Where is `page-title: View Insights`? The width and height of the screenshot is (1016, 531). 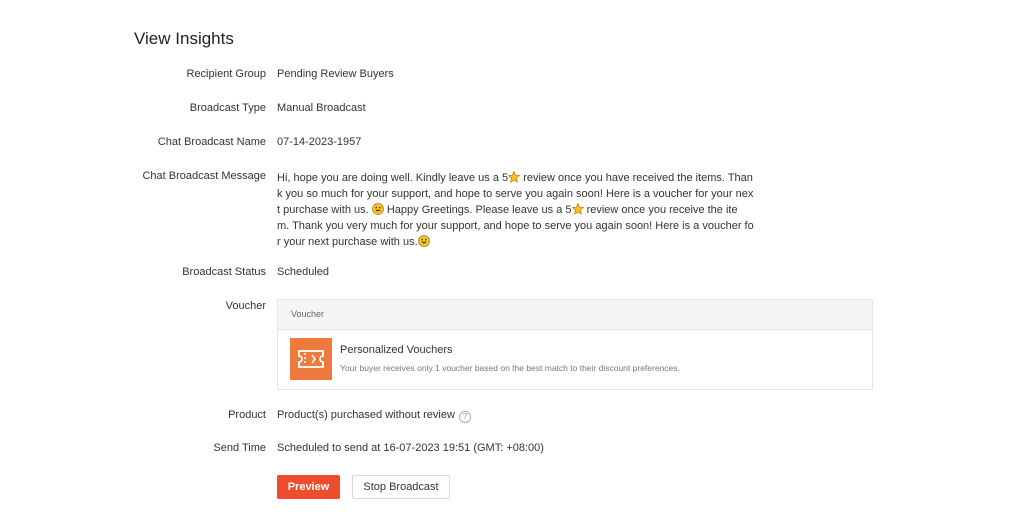 page-title: View Insights is located at coordinates (184, 38).